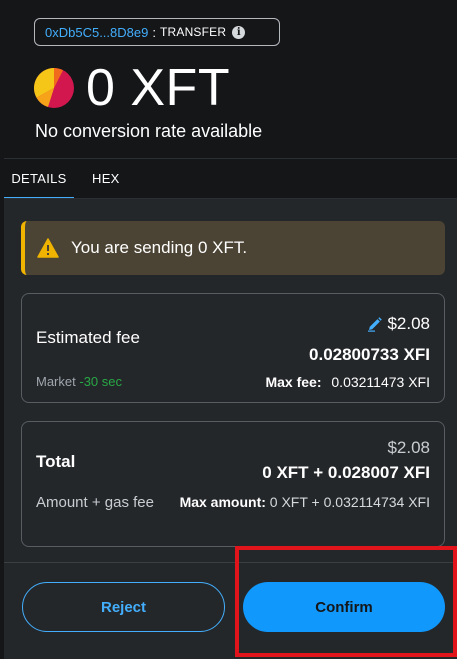 This screenshot has width=457, height=659. I want to click on max-amount-value: 0 XFT + 0.032114734 XFI, so click(349, 502).